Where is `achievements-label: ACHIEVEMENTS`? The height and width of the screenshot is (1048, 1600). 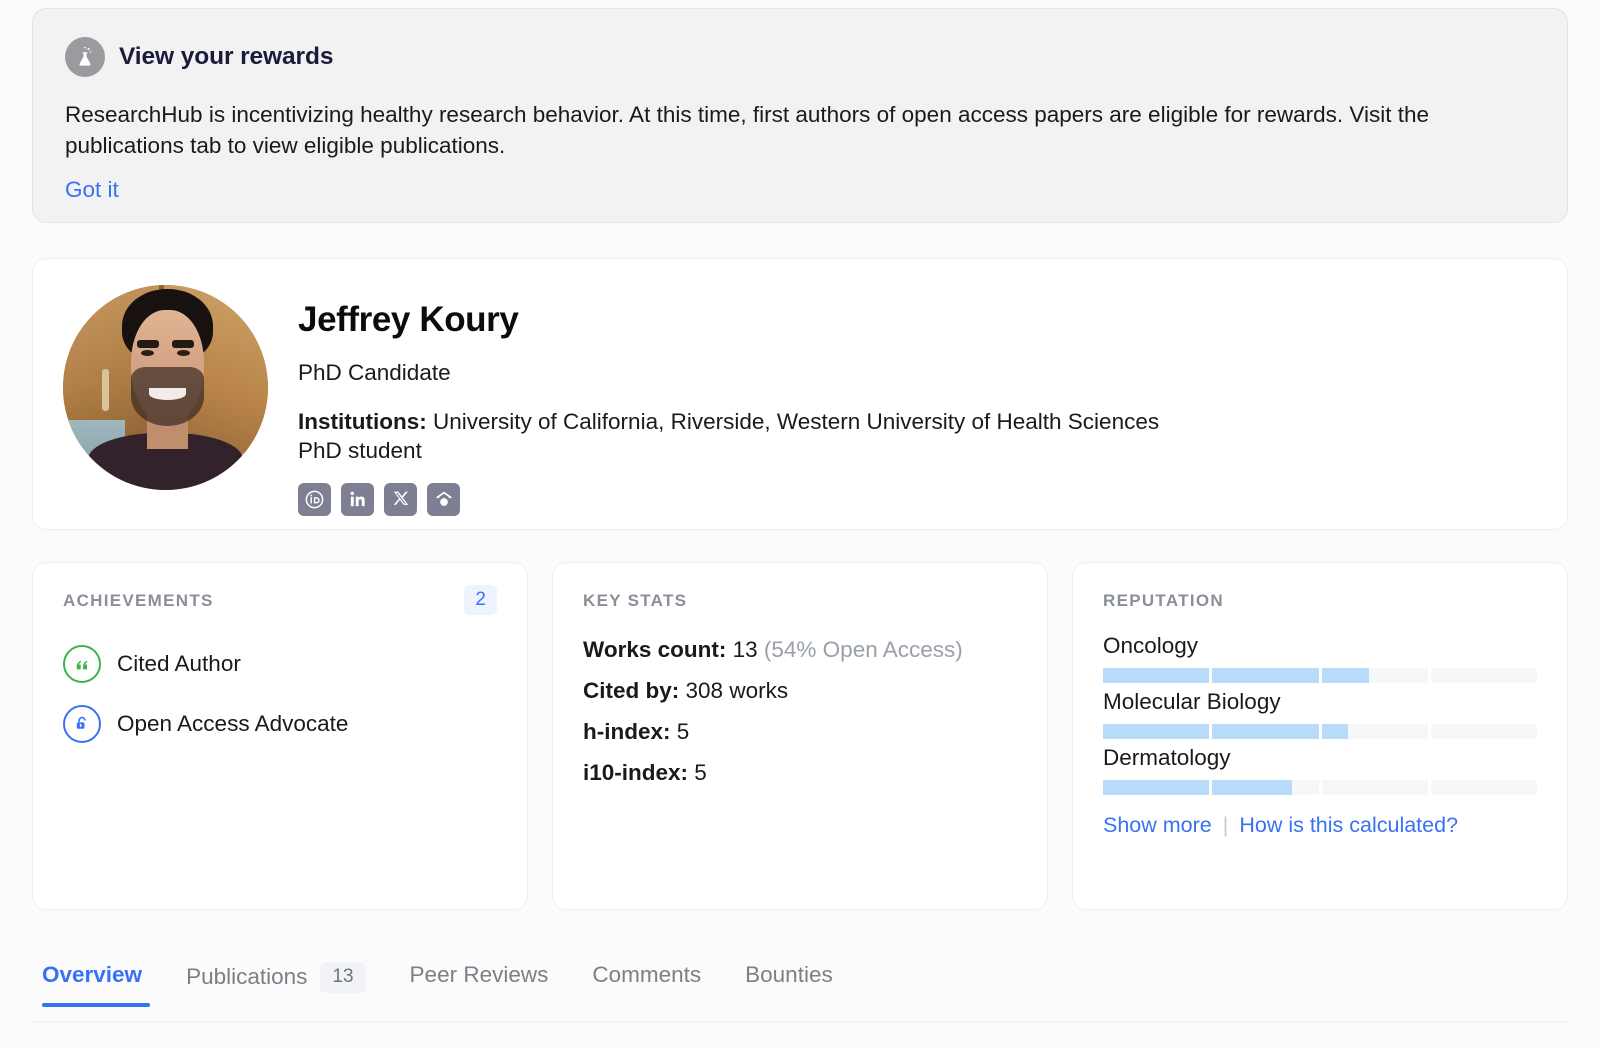
achievements-label: ACHIEVEMENTS is located at coordinates (138, 600).